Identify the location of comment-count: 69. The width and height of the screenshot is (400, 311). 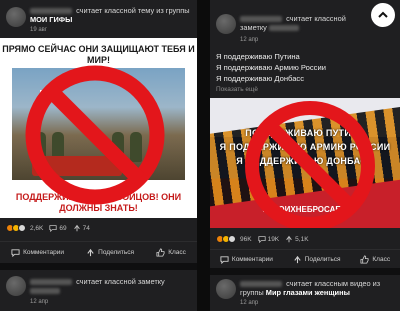
(63, 228).